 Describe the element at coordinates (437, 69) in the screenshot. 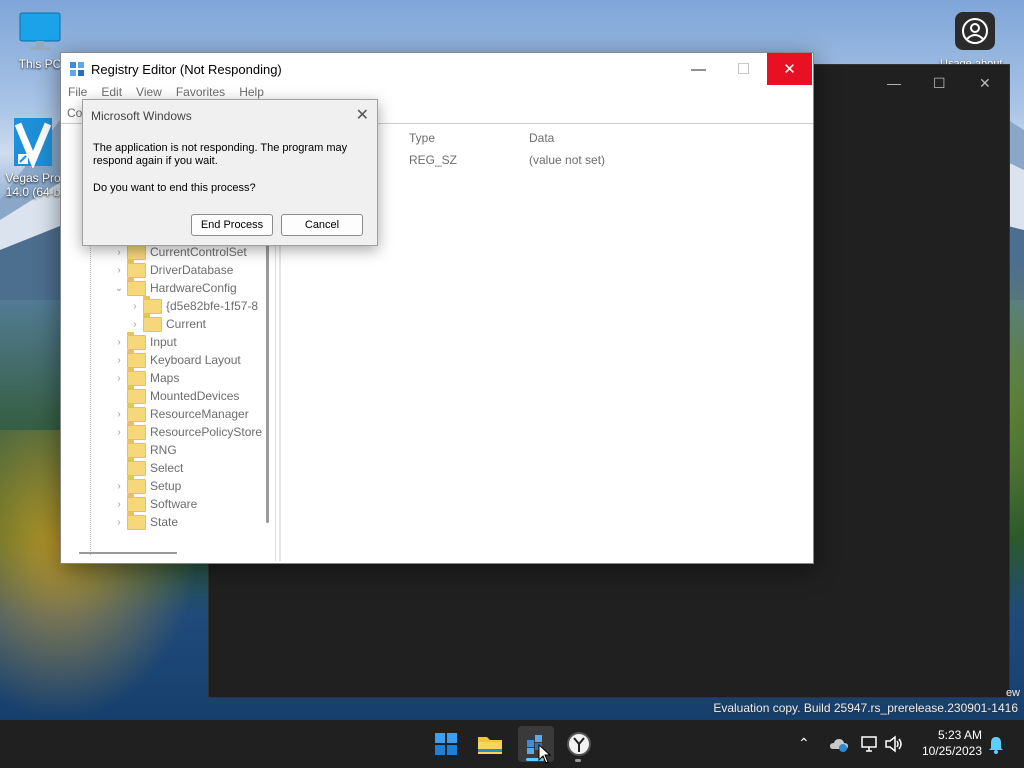

I see `title-bar: Registry Editor (Not Responding) — ☐ ✕` at that location.